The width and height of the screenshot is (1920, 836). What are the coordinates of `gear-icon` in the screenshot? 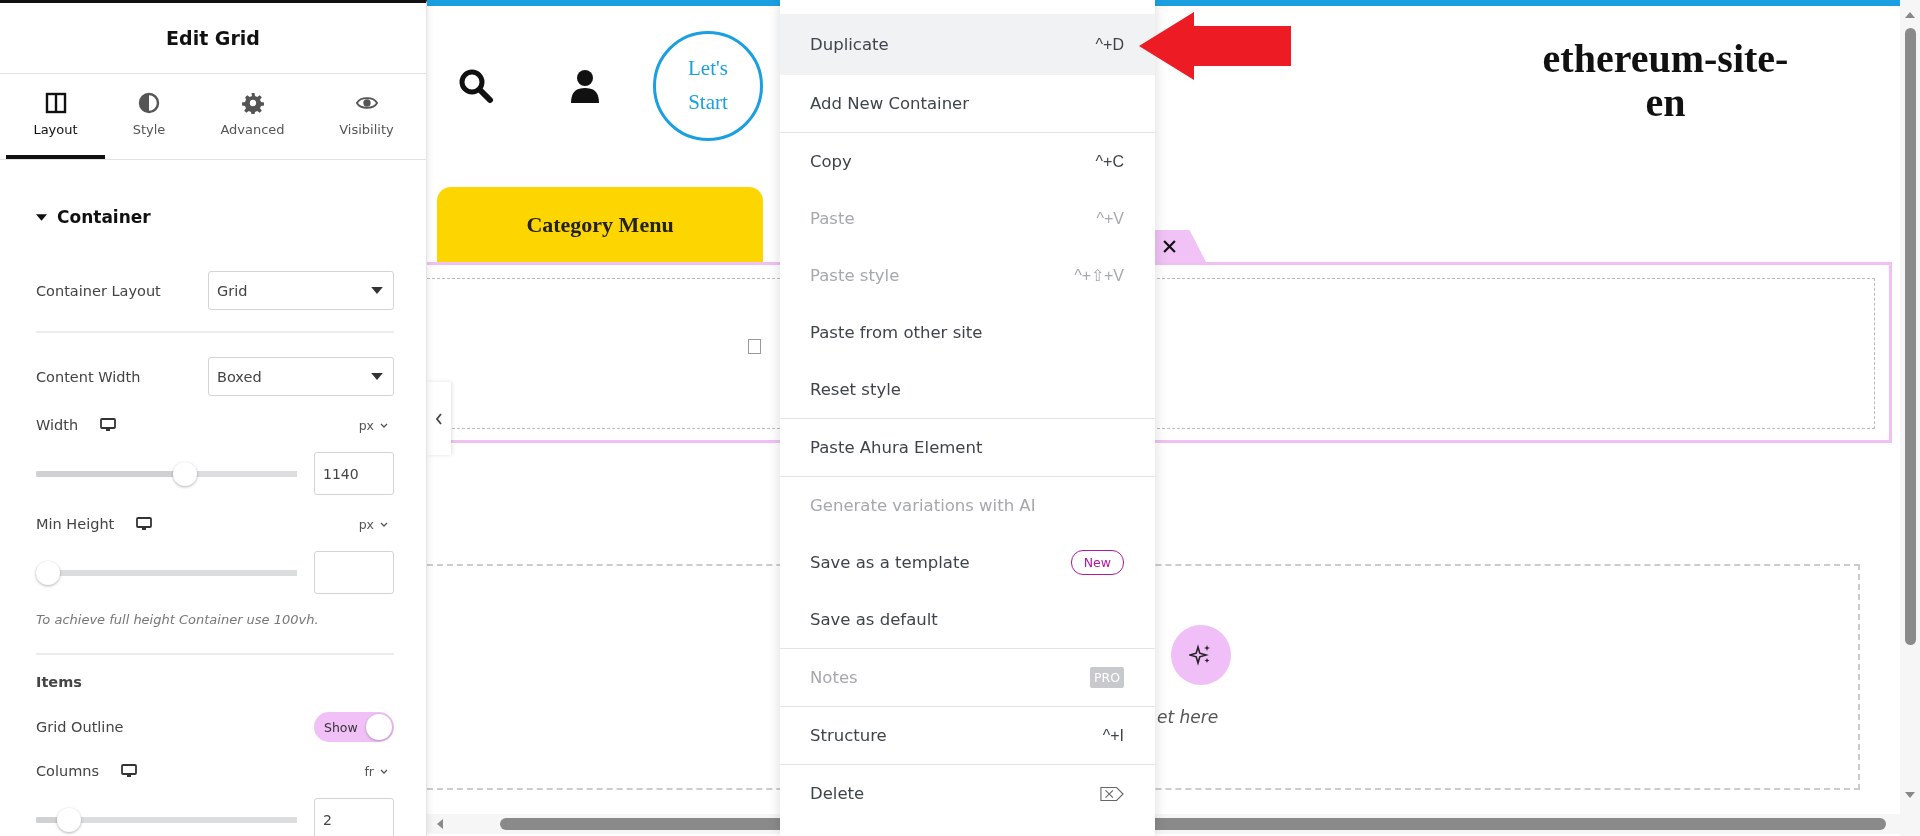 It's located at (252, 103).